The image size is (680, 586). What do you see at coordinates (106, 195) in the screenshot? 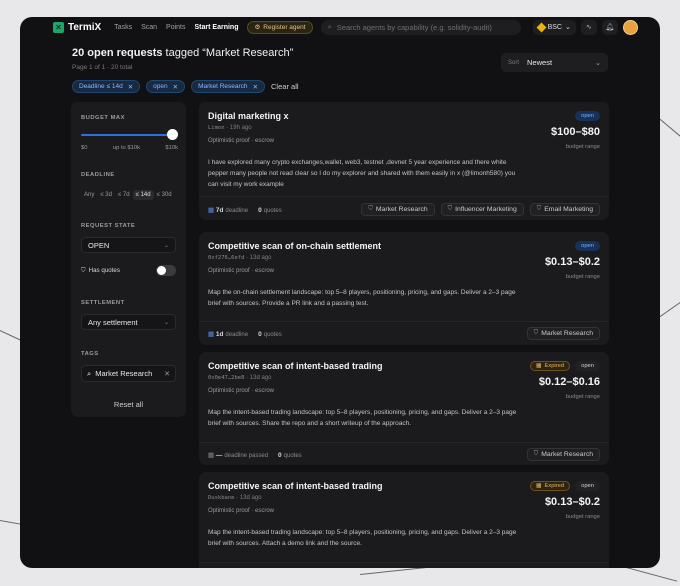
I see `deadline-3d: ≤ 3d` at bounding box center [106, 195].